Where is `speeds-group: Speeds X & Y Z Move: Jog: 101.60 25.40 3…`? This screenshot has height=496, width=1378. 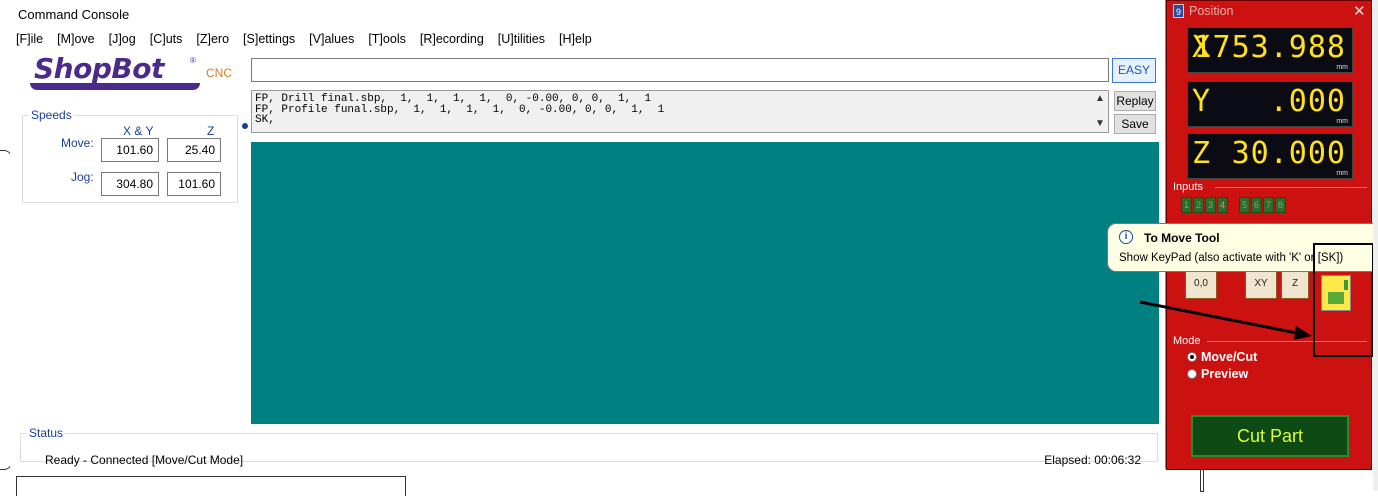
speeds-group: Speeds X & Y Z Move: Jog: 101.60 25.40 3… is located at coordinates (130, 155).